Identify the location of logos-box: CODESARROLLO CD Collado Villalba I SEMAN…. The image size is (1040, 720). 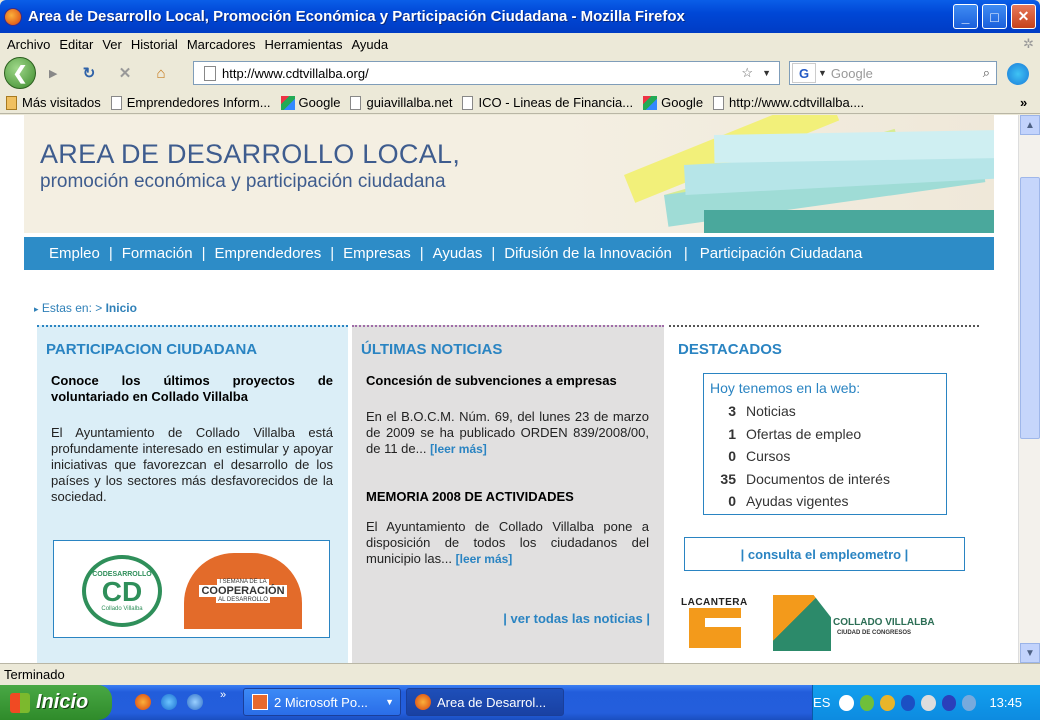
(191, 589).